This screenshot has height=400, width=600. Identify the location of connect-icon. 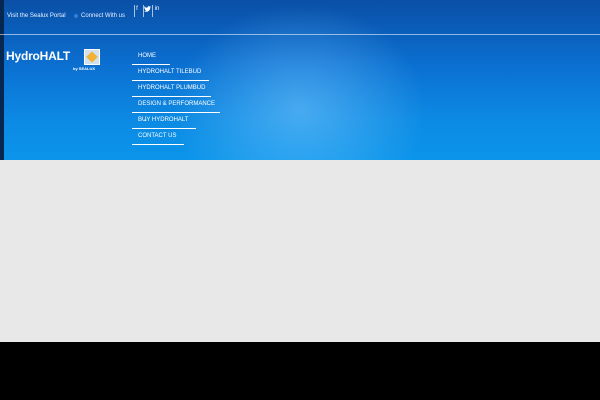
(76, 16).